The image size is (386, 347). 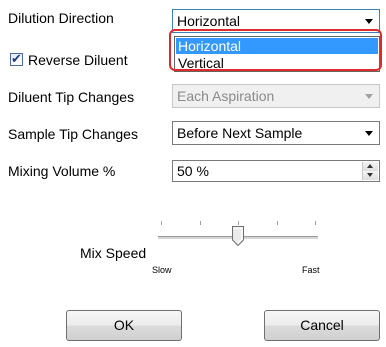 I want to click on mixing-volume-spinbox: 50 %, so click(x=276, y=171).